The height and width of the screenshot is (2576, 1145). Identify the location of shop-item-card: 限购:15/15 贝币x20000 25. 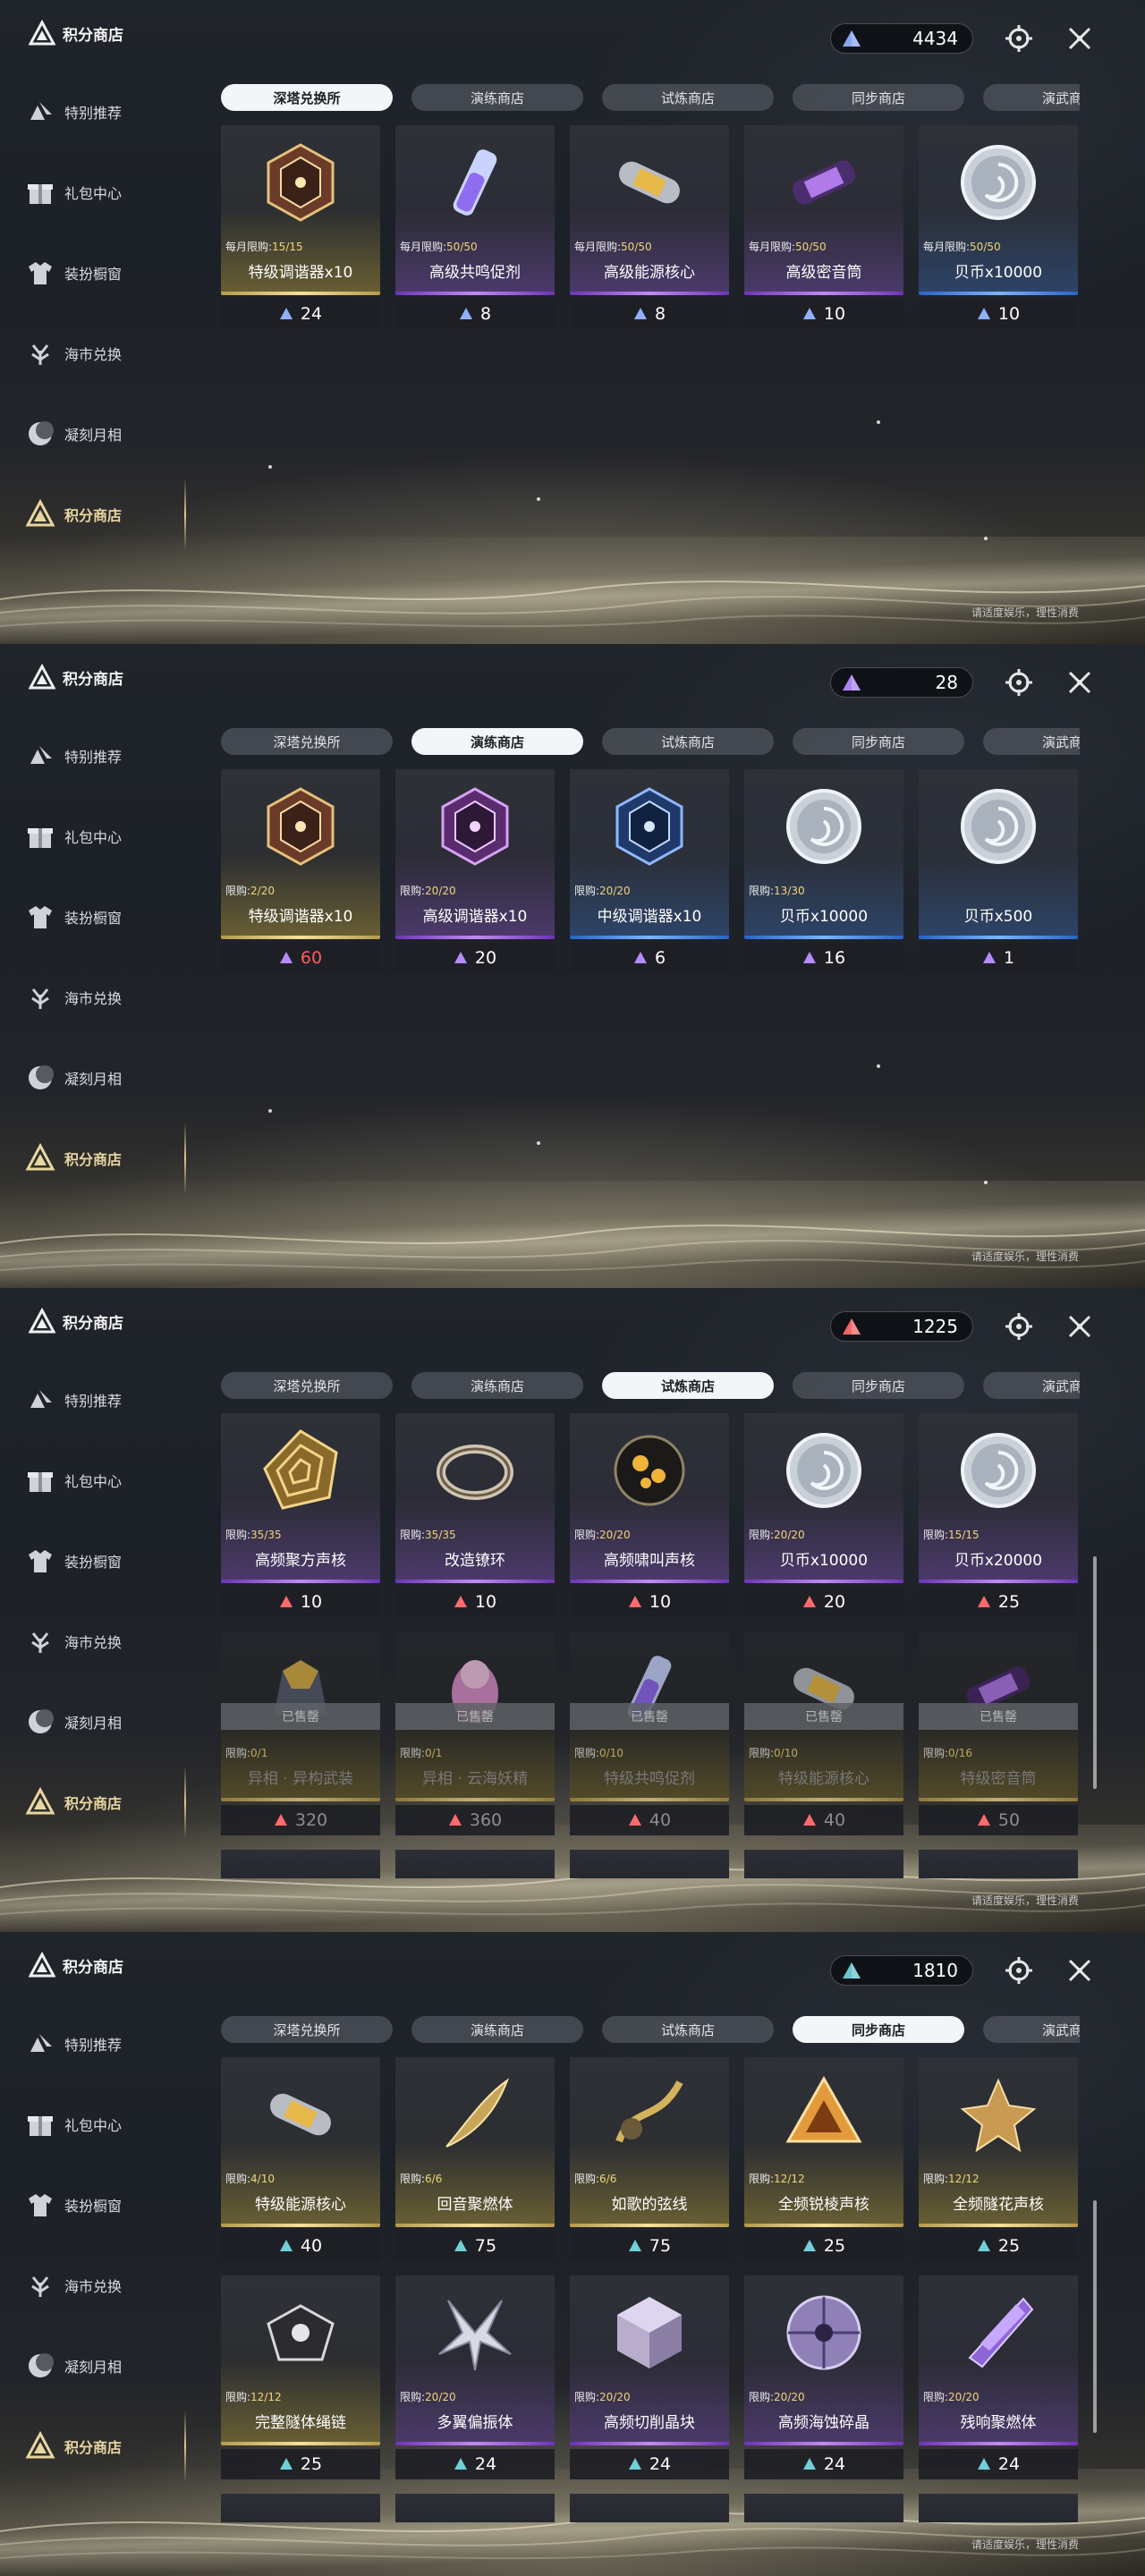
(998, 1515).